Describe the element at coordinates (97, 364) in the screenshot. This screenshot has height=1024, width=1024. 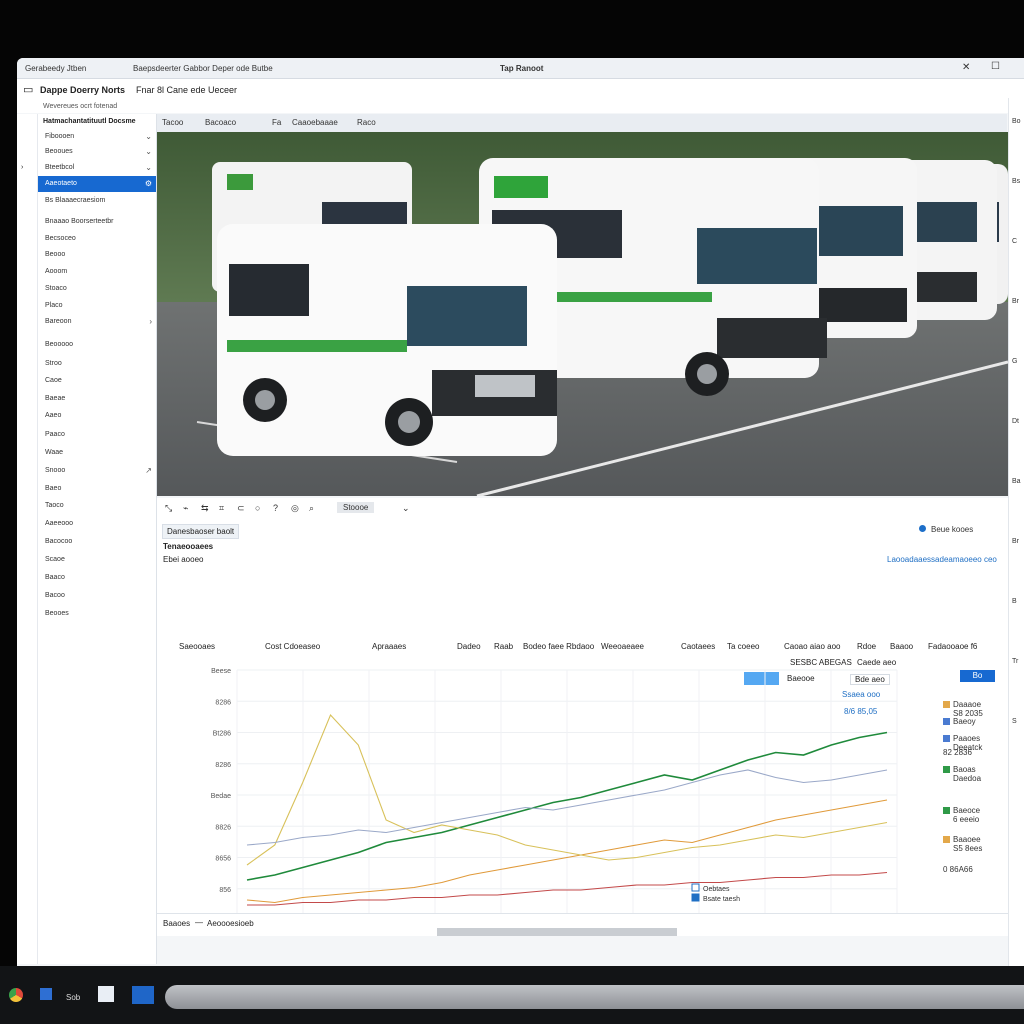
I see `sidebar-item: Stroo` at that location.